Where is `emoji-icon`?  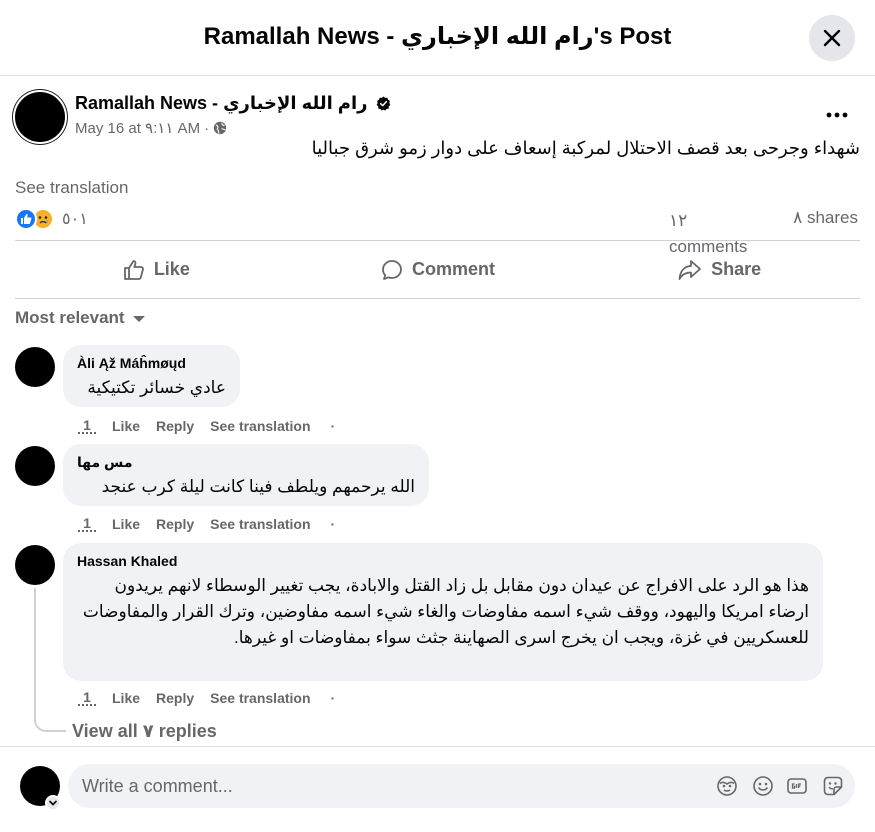 emoji-icon is located at coordinates (763, 786).